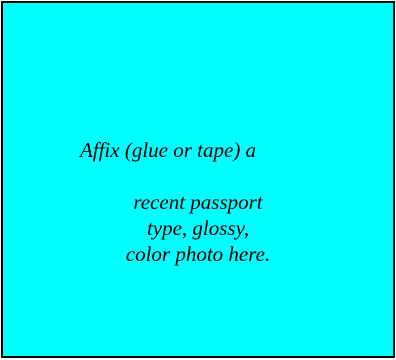 This screenshot has width=396, height=360. I want to click on instruction-line-2: recent passport, so click(198, 202).